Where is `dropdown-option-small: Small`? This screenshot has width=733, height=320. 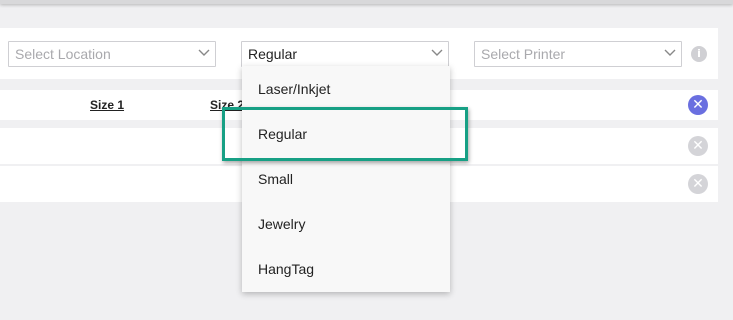 dropdown-option-small: Small is located at coordinates (275, 179).